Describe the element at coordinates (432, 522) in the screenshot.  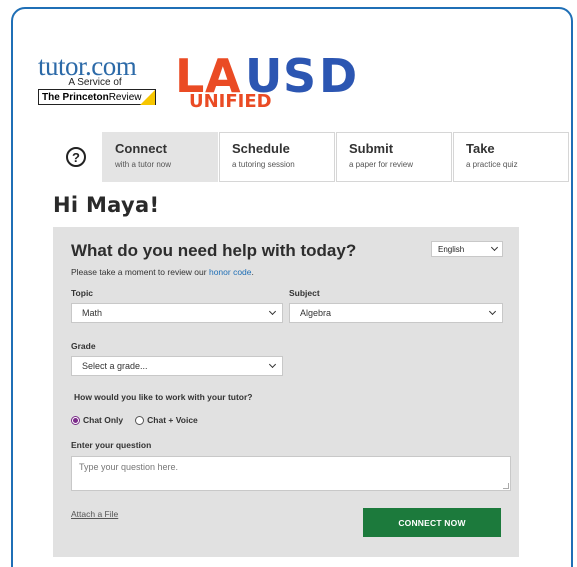
I see `connect-now-button: CONNECT NOW` at that location.